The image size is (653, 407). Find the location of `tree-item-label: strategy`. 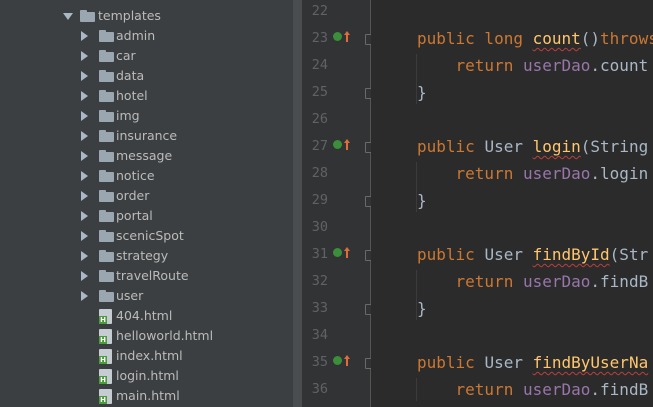

tree-item-label: strategy is located at coordinates (142, 255).